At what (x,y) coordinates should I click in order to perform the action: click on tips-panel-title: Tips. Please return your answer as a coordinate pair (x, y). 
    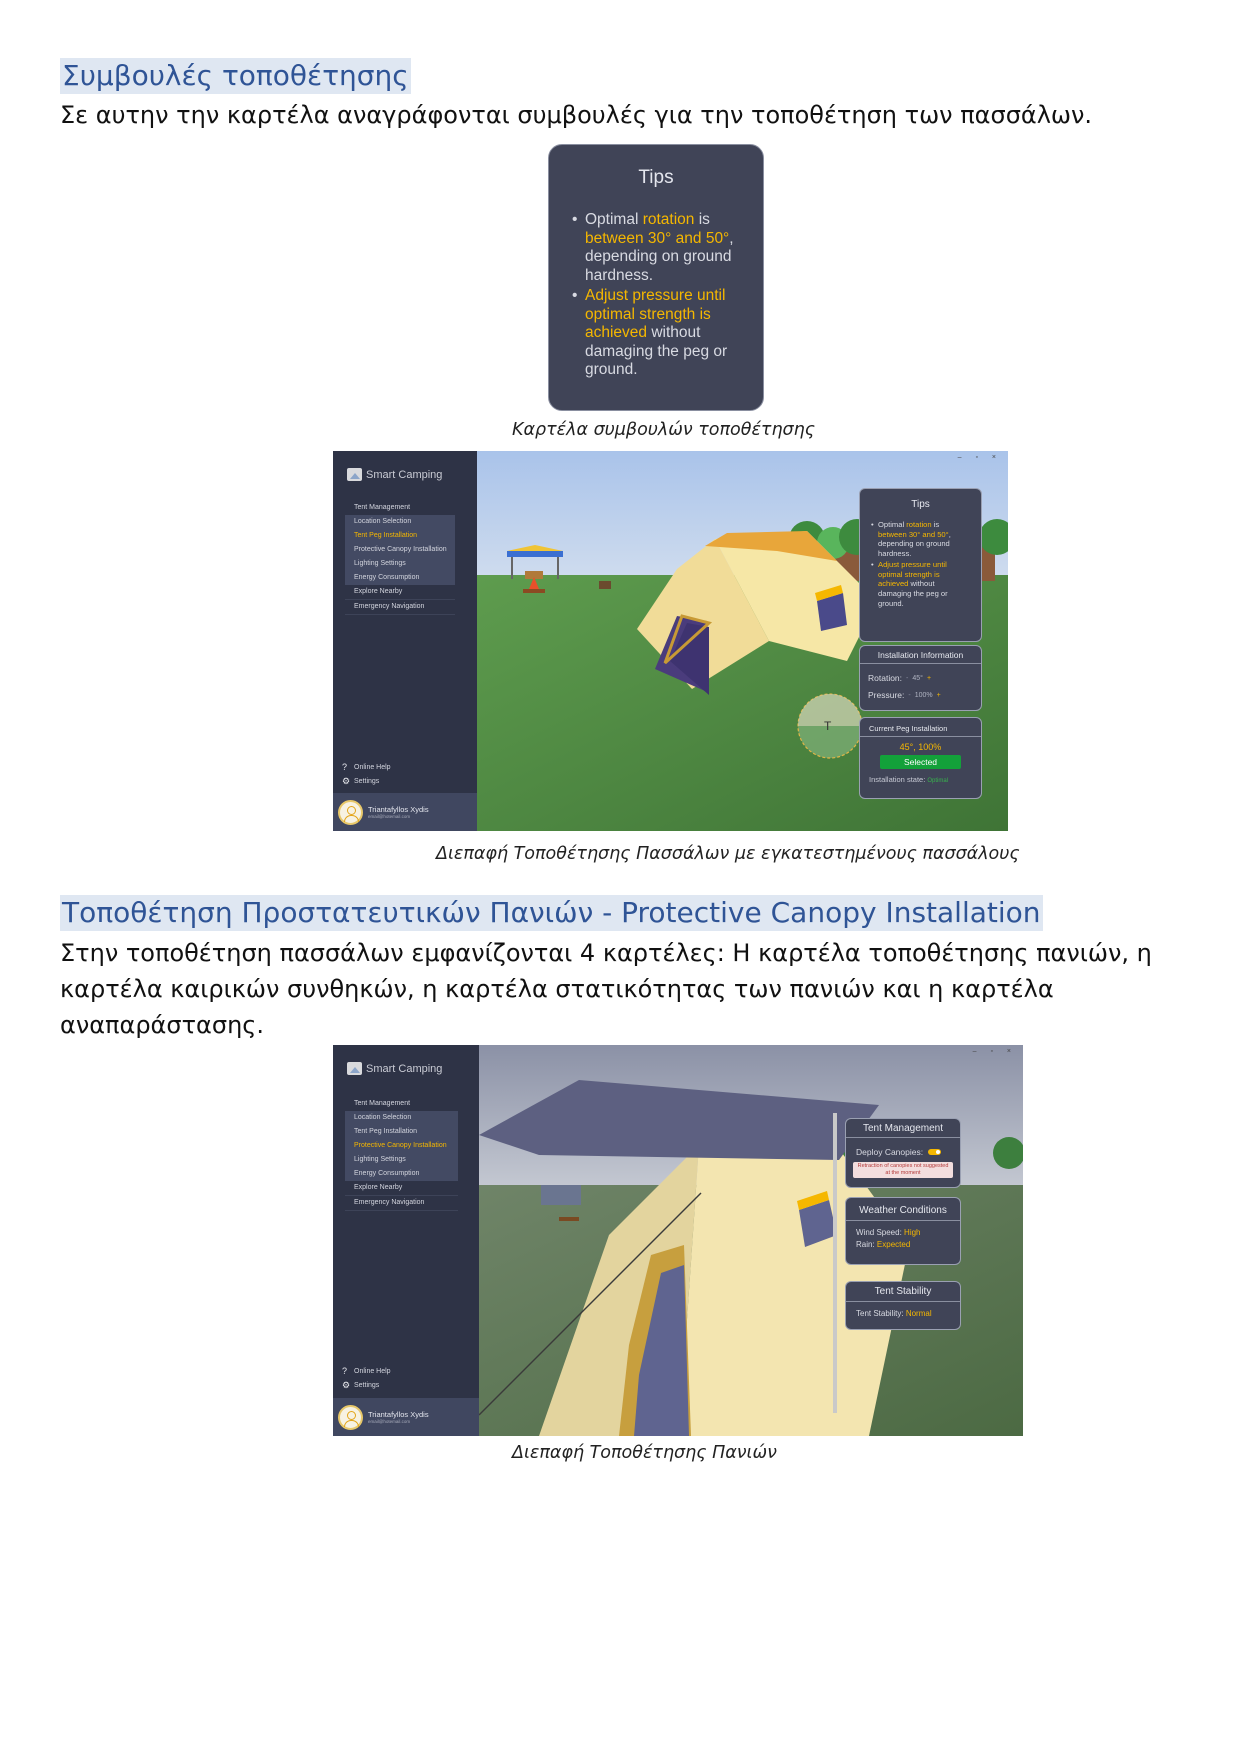
    Looking at the image, I should click on (920, 504).